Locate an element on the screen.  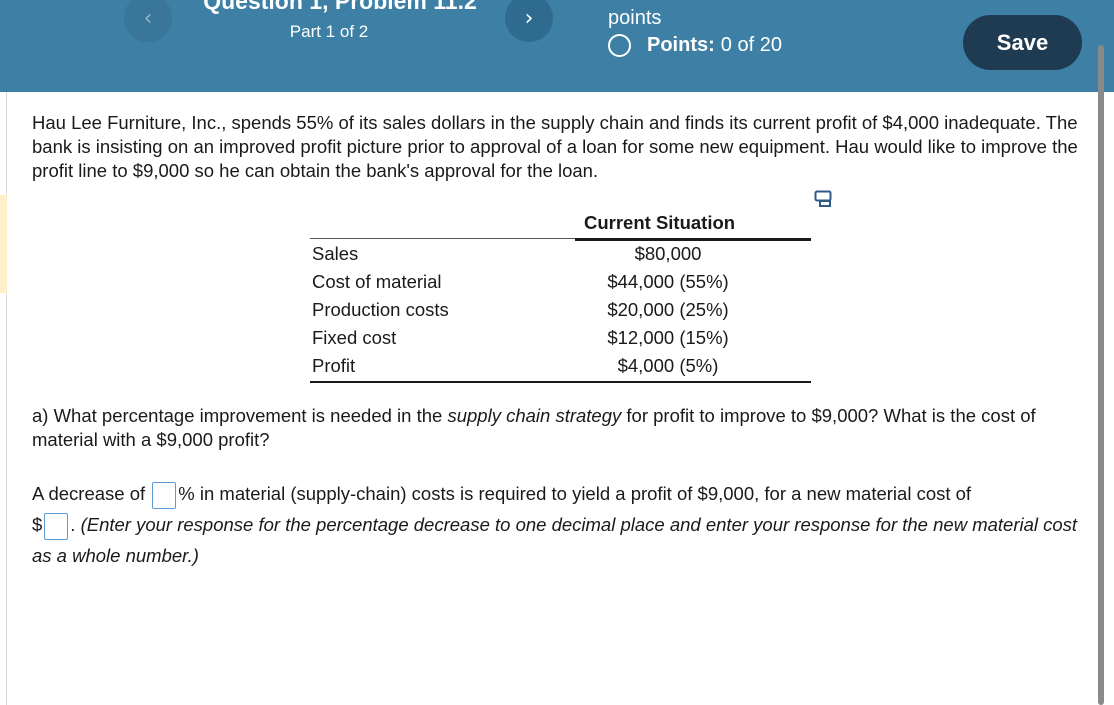
points-value: 0 of 20 is located at coordinates (751, 45).